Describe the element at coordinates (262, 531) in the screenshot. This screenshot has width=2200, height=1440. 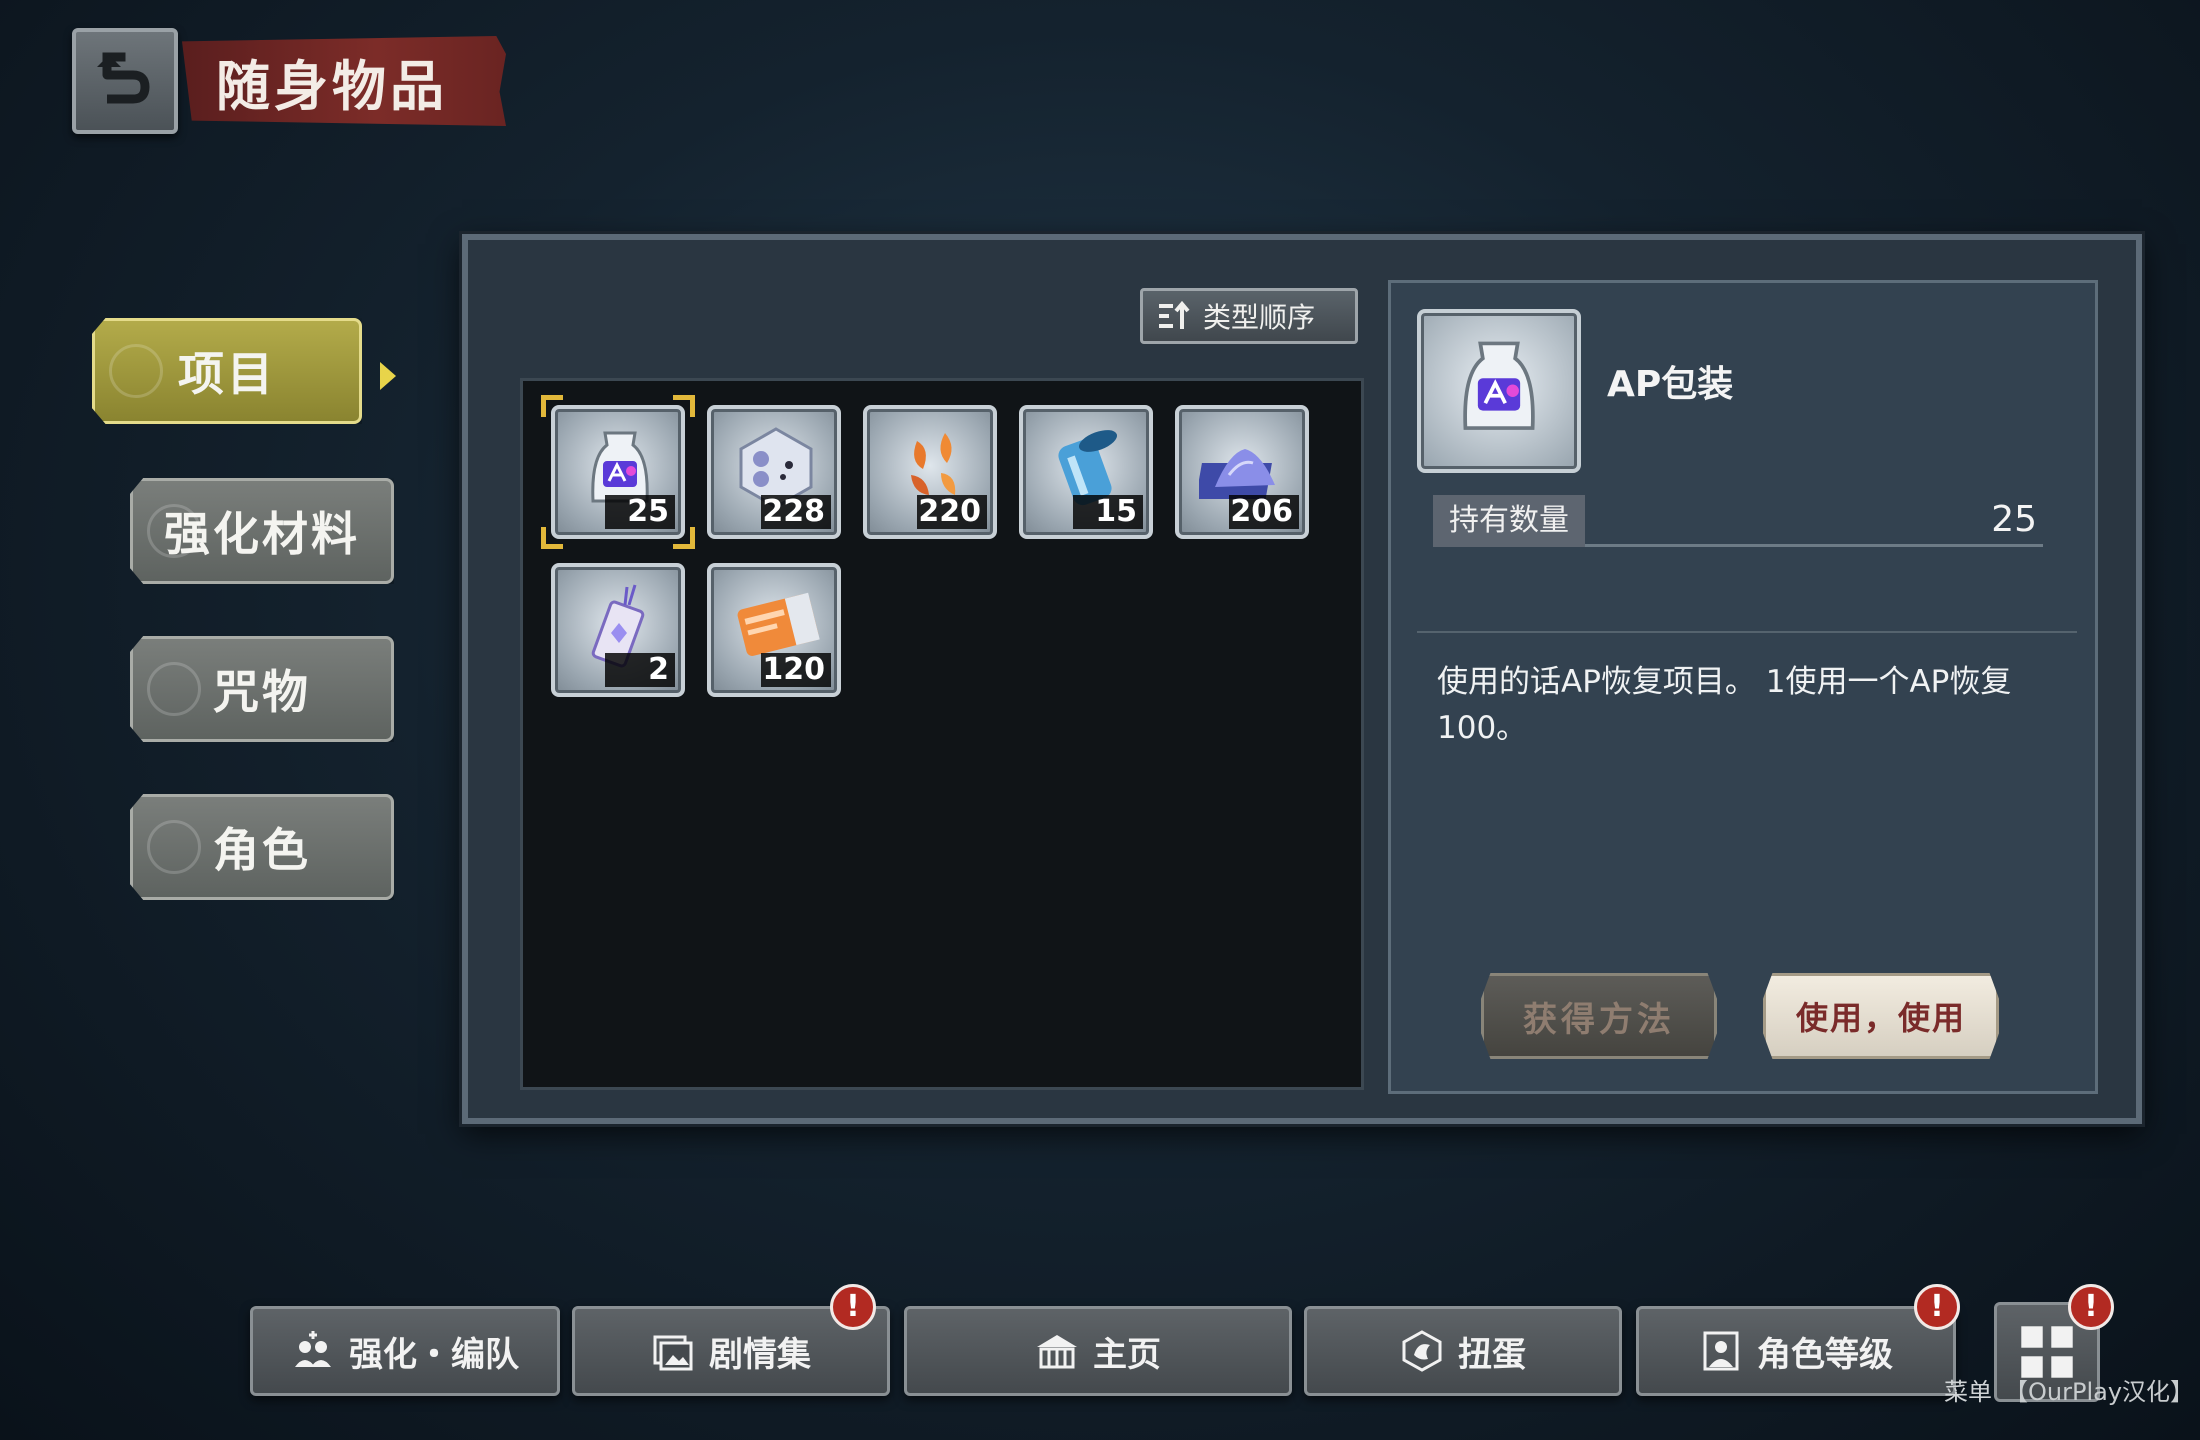
I see `tab-enhance-materials: 强化材料` at that location.